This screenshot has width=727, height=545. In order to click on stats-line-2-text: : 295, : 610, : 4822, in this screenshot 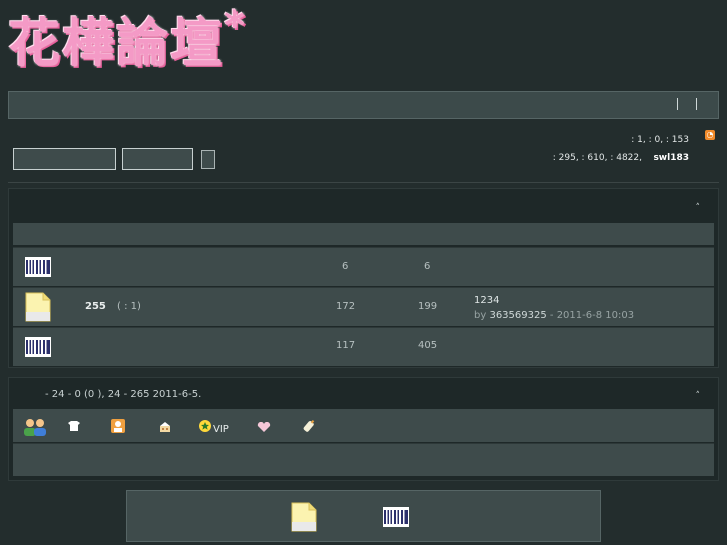, I will do `click(597, 158)`.